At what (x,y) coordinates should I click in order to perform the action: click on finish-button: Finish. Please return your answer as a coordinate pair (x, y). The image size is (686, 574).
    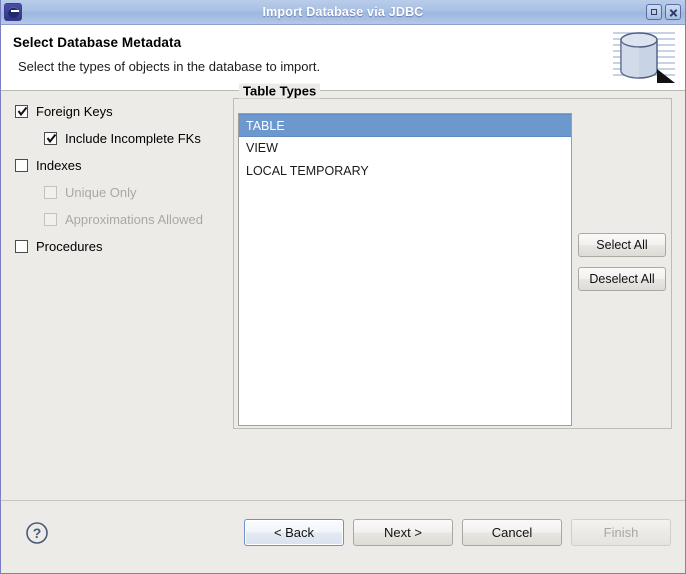
    Looking at the image, I should click on (621, 532).